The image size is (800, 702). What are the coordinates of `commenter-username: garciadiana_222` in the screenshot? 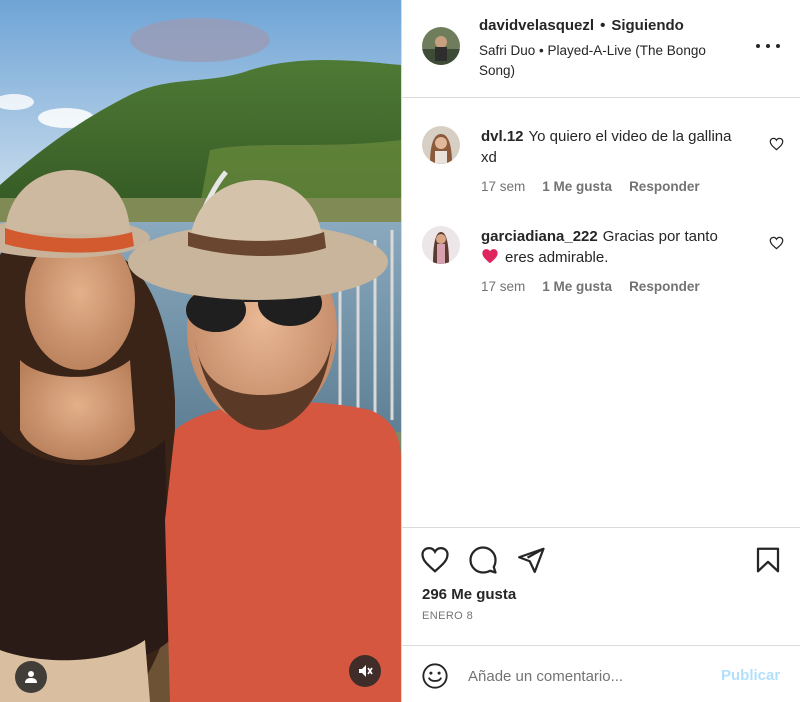 It's located at (539, 236).